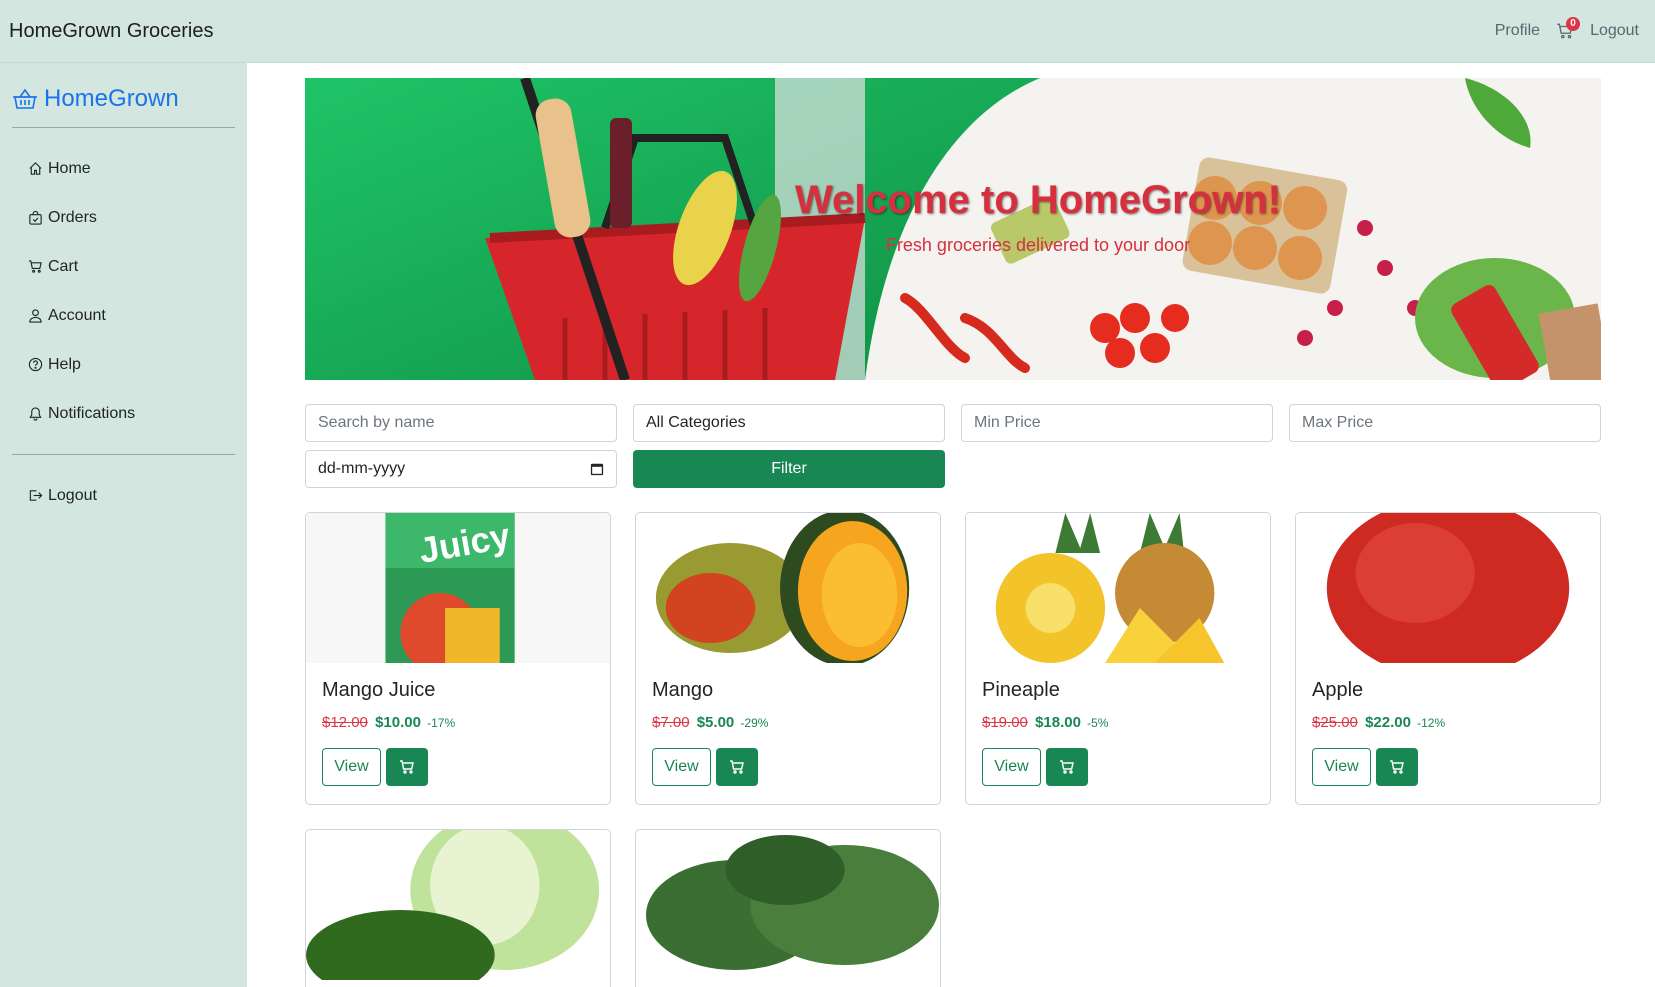 Image resolution: width=1655 pixels, height=987 pixels. What do you see at coordinates (1388, 722) in the screenshot?
I see `new-price: $22.00` at bounding box center [1388, 722].